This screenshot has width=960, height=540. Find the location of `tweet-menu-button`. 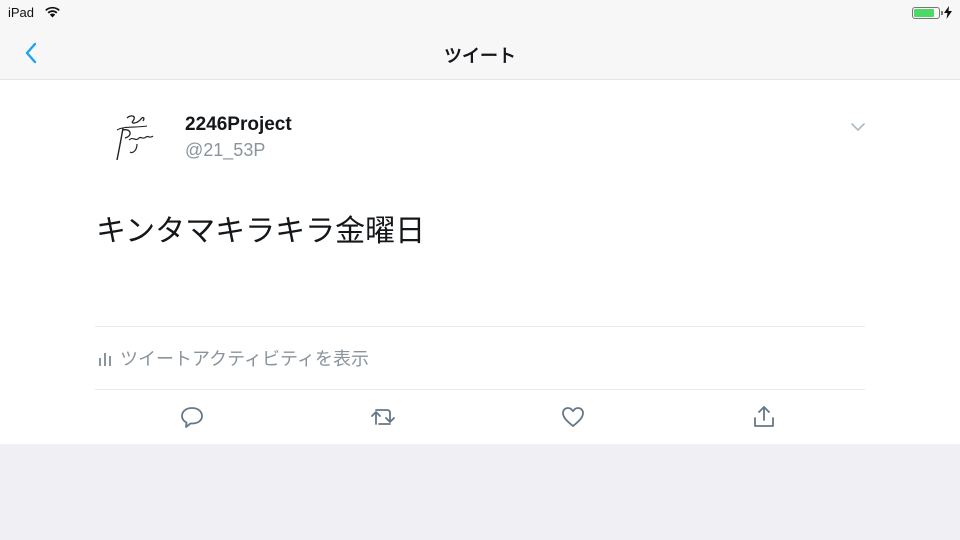

tweet-menu-button is located at coordinates (858, 127).